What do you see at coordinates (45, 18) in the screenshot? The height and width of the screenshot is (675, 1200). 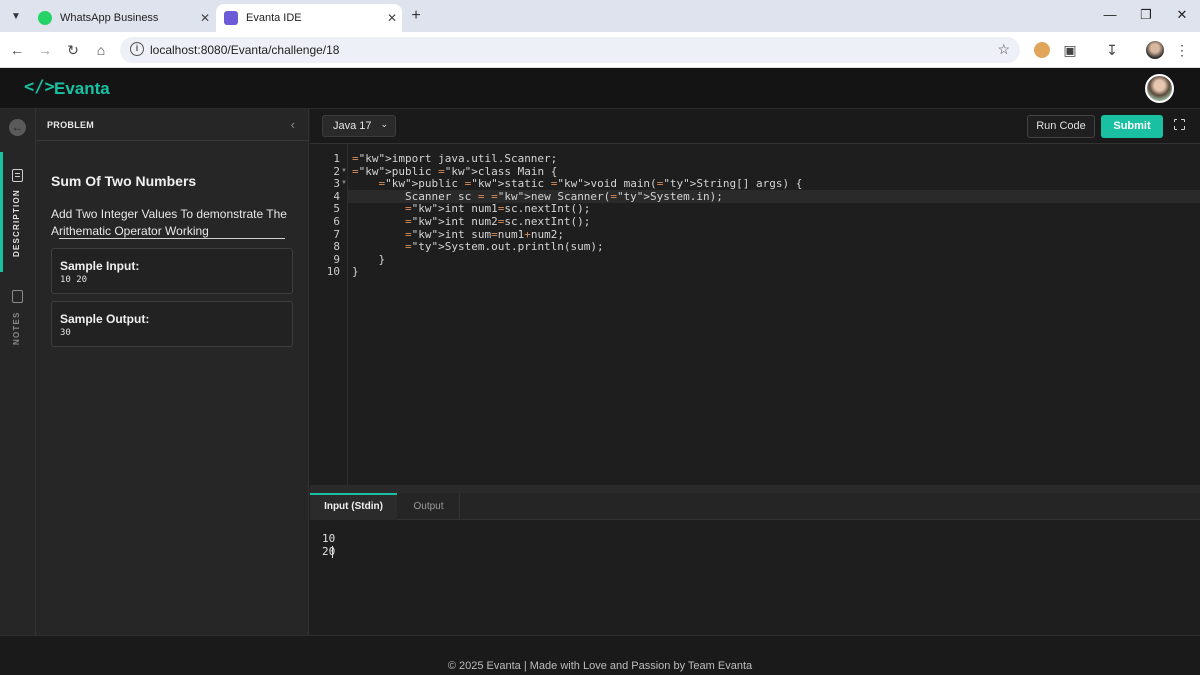 I see `whatsapp-icon` at bounding box center [45, 18].